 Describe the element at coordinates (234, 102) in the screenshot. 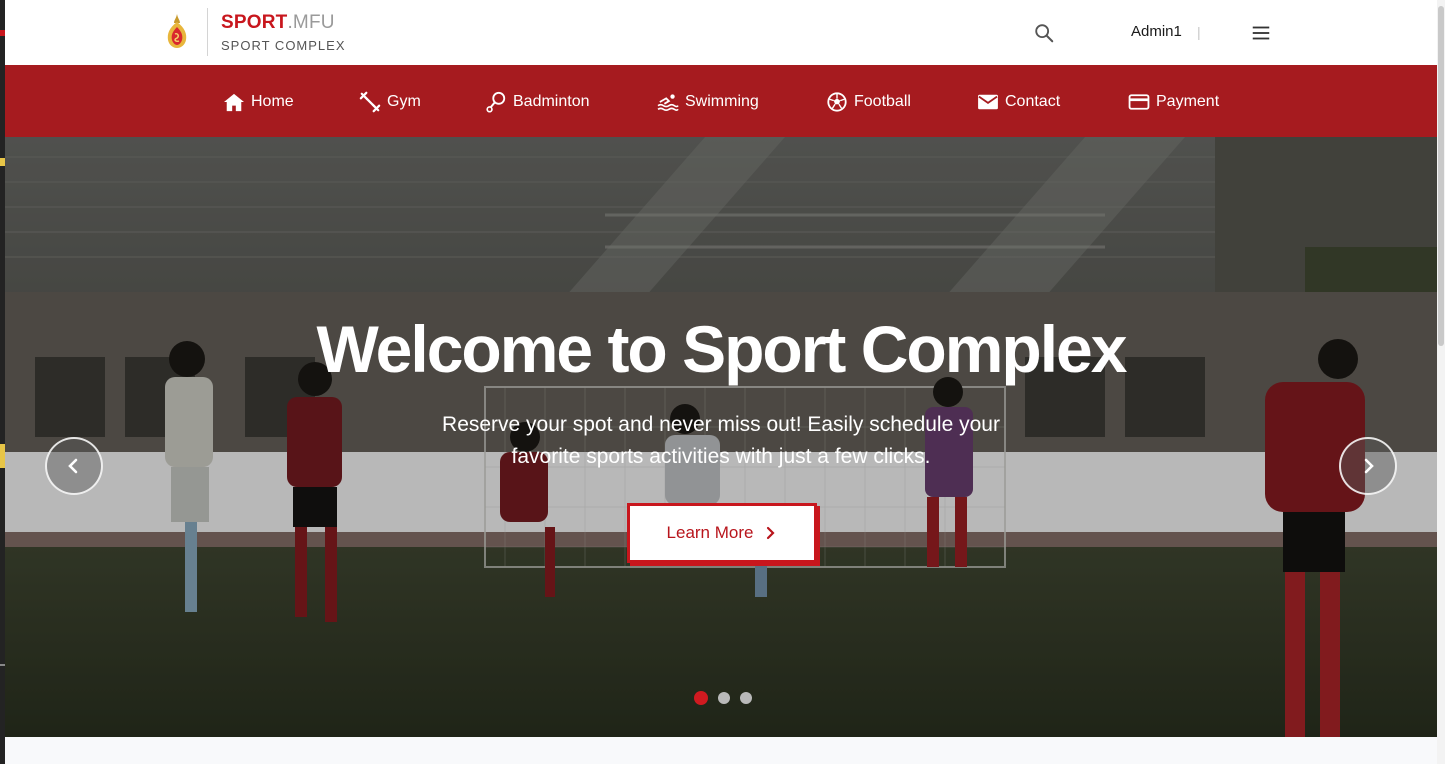

I see `home-icon` at that location.